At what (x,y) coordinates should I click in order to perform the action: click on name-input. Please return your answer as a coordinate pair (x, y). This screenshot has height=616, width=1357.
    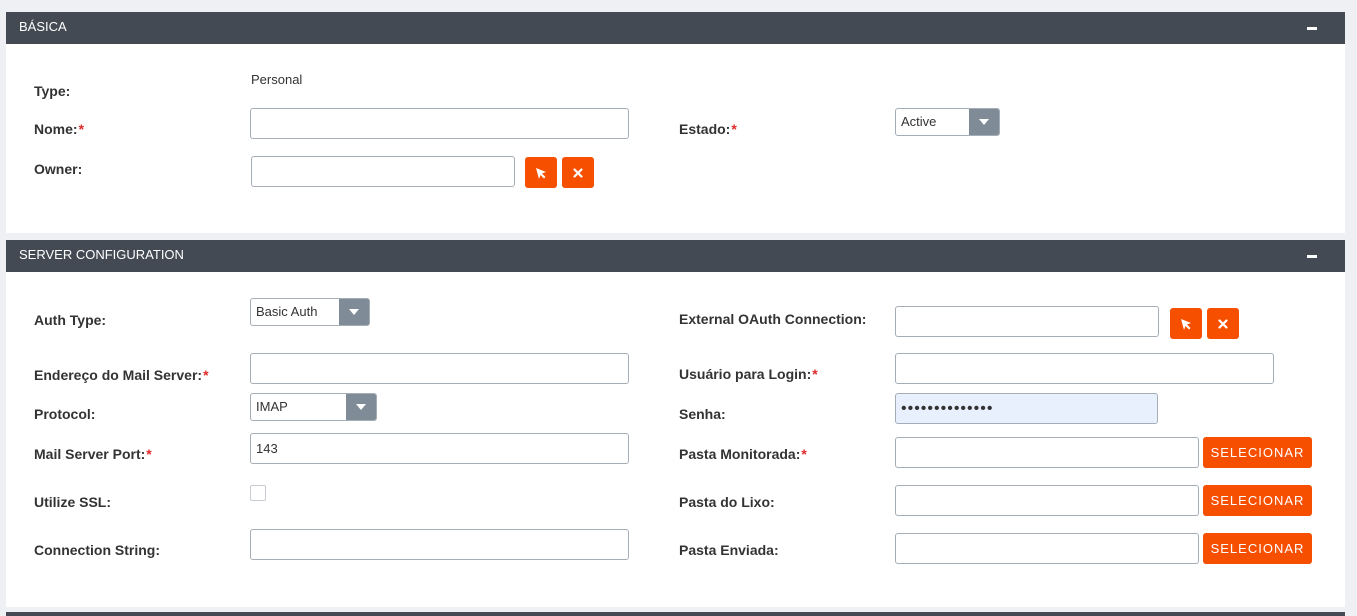
    Looking at the image, I should click on (439, 123).